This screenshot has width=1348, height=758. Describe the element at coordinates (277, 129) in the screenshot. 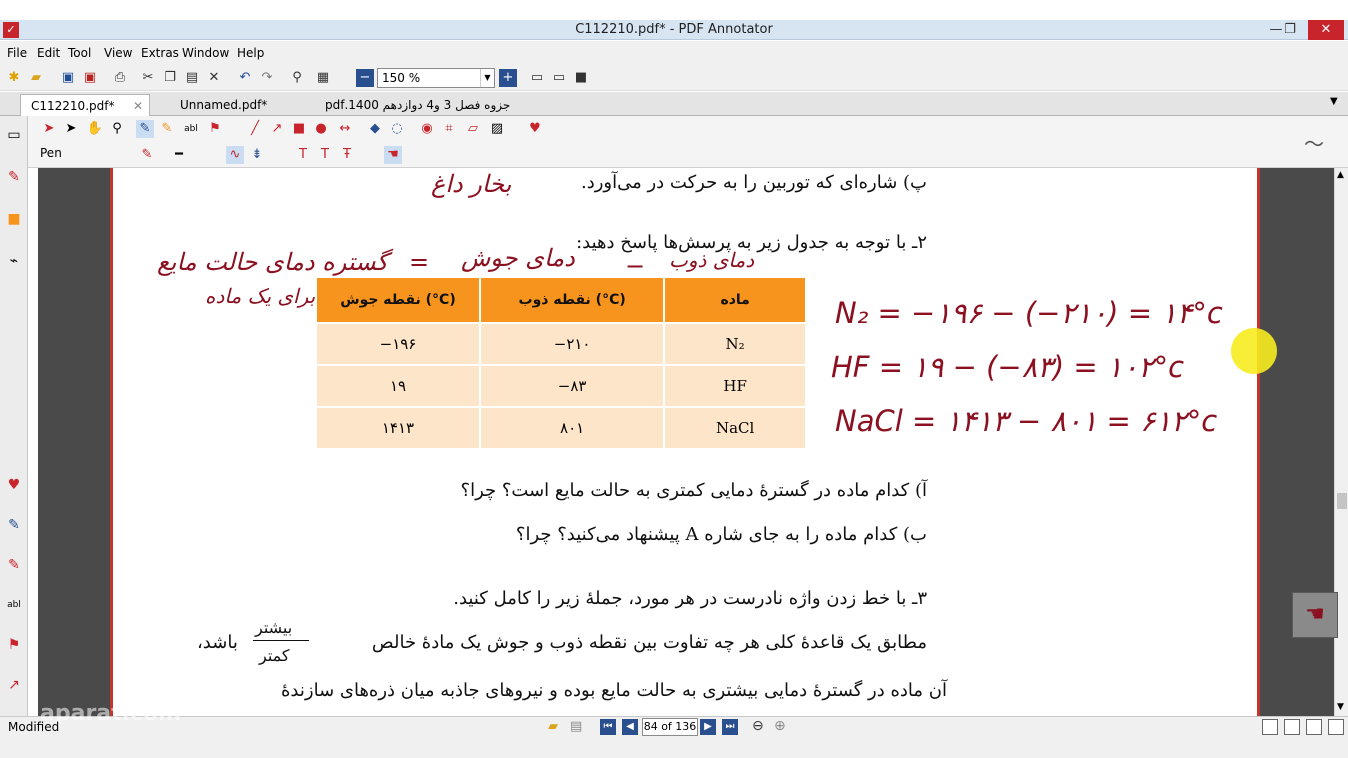

I see `arrow-icon: ↗` at that location.